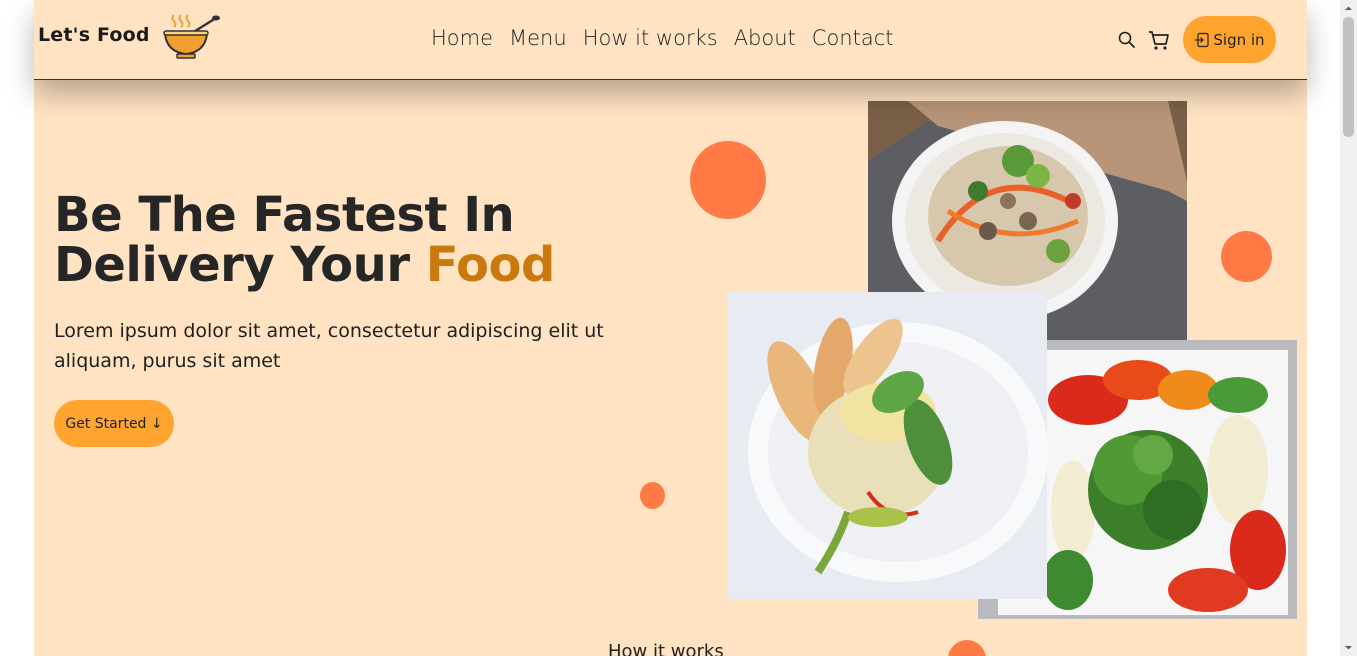 Image resolution: width=1357 pixels, height=656 pixels. What do you see at coordinates (652, 495) in the screenshot?
I see `decor-circle-small` at bounding box center [652, 495].